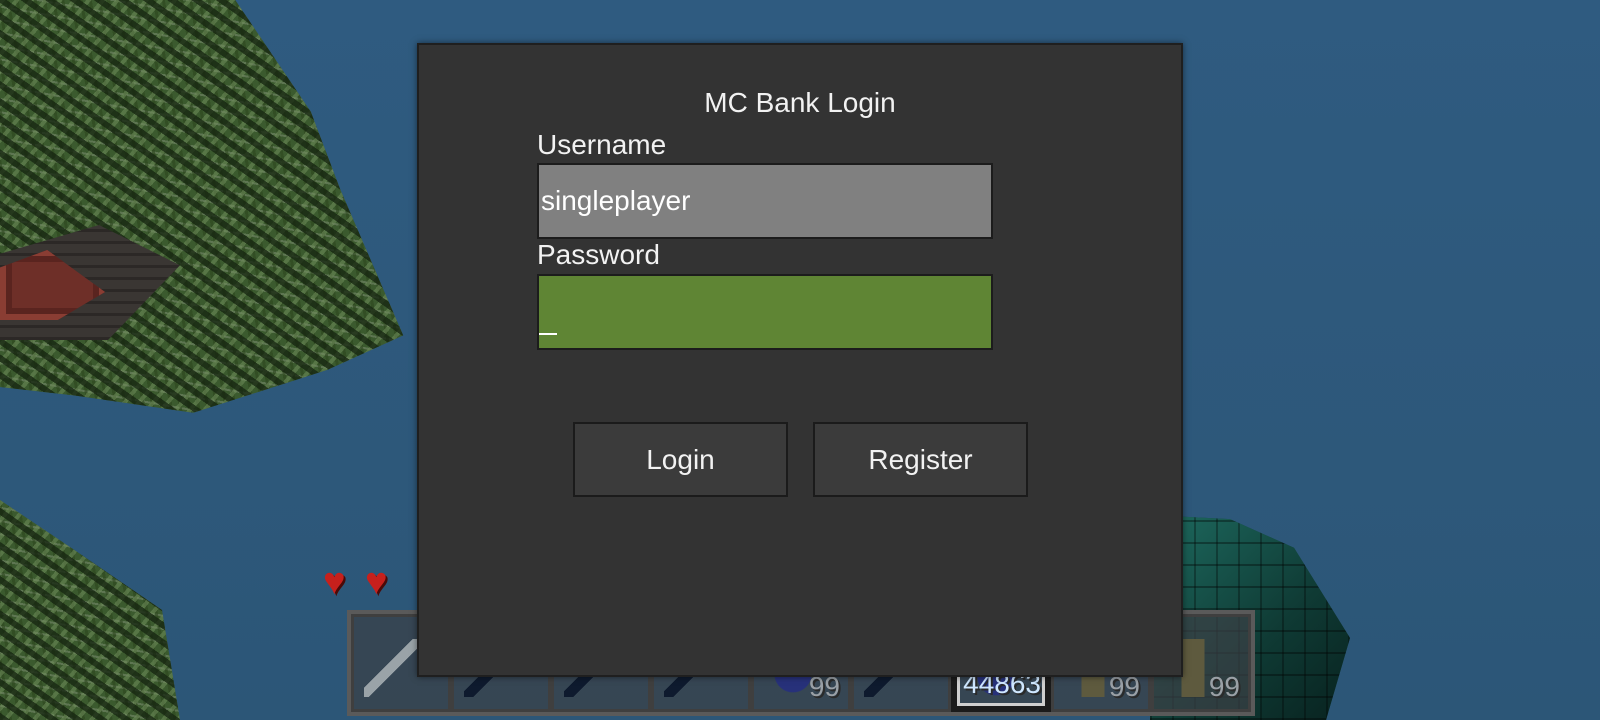 The width and height of the screenshot is (1600, 720). I want to click on password-label: Password, so click(598, 254).